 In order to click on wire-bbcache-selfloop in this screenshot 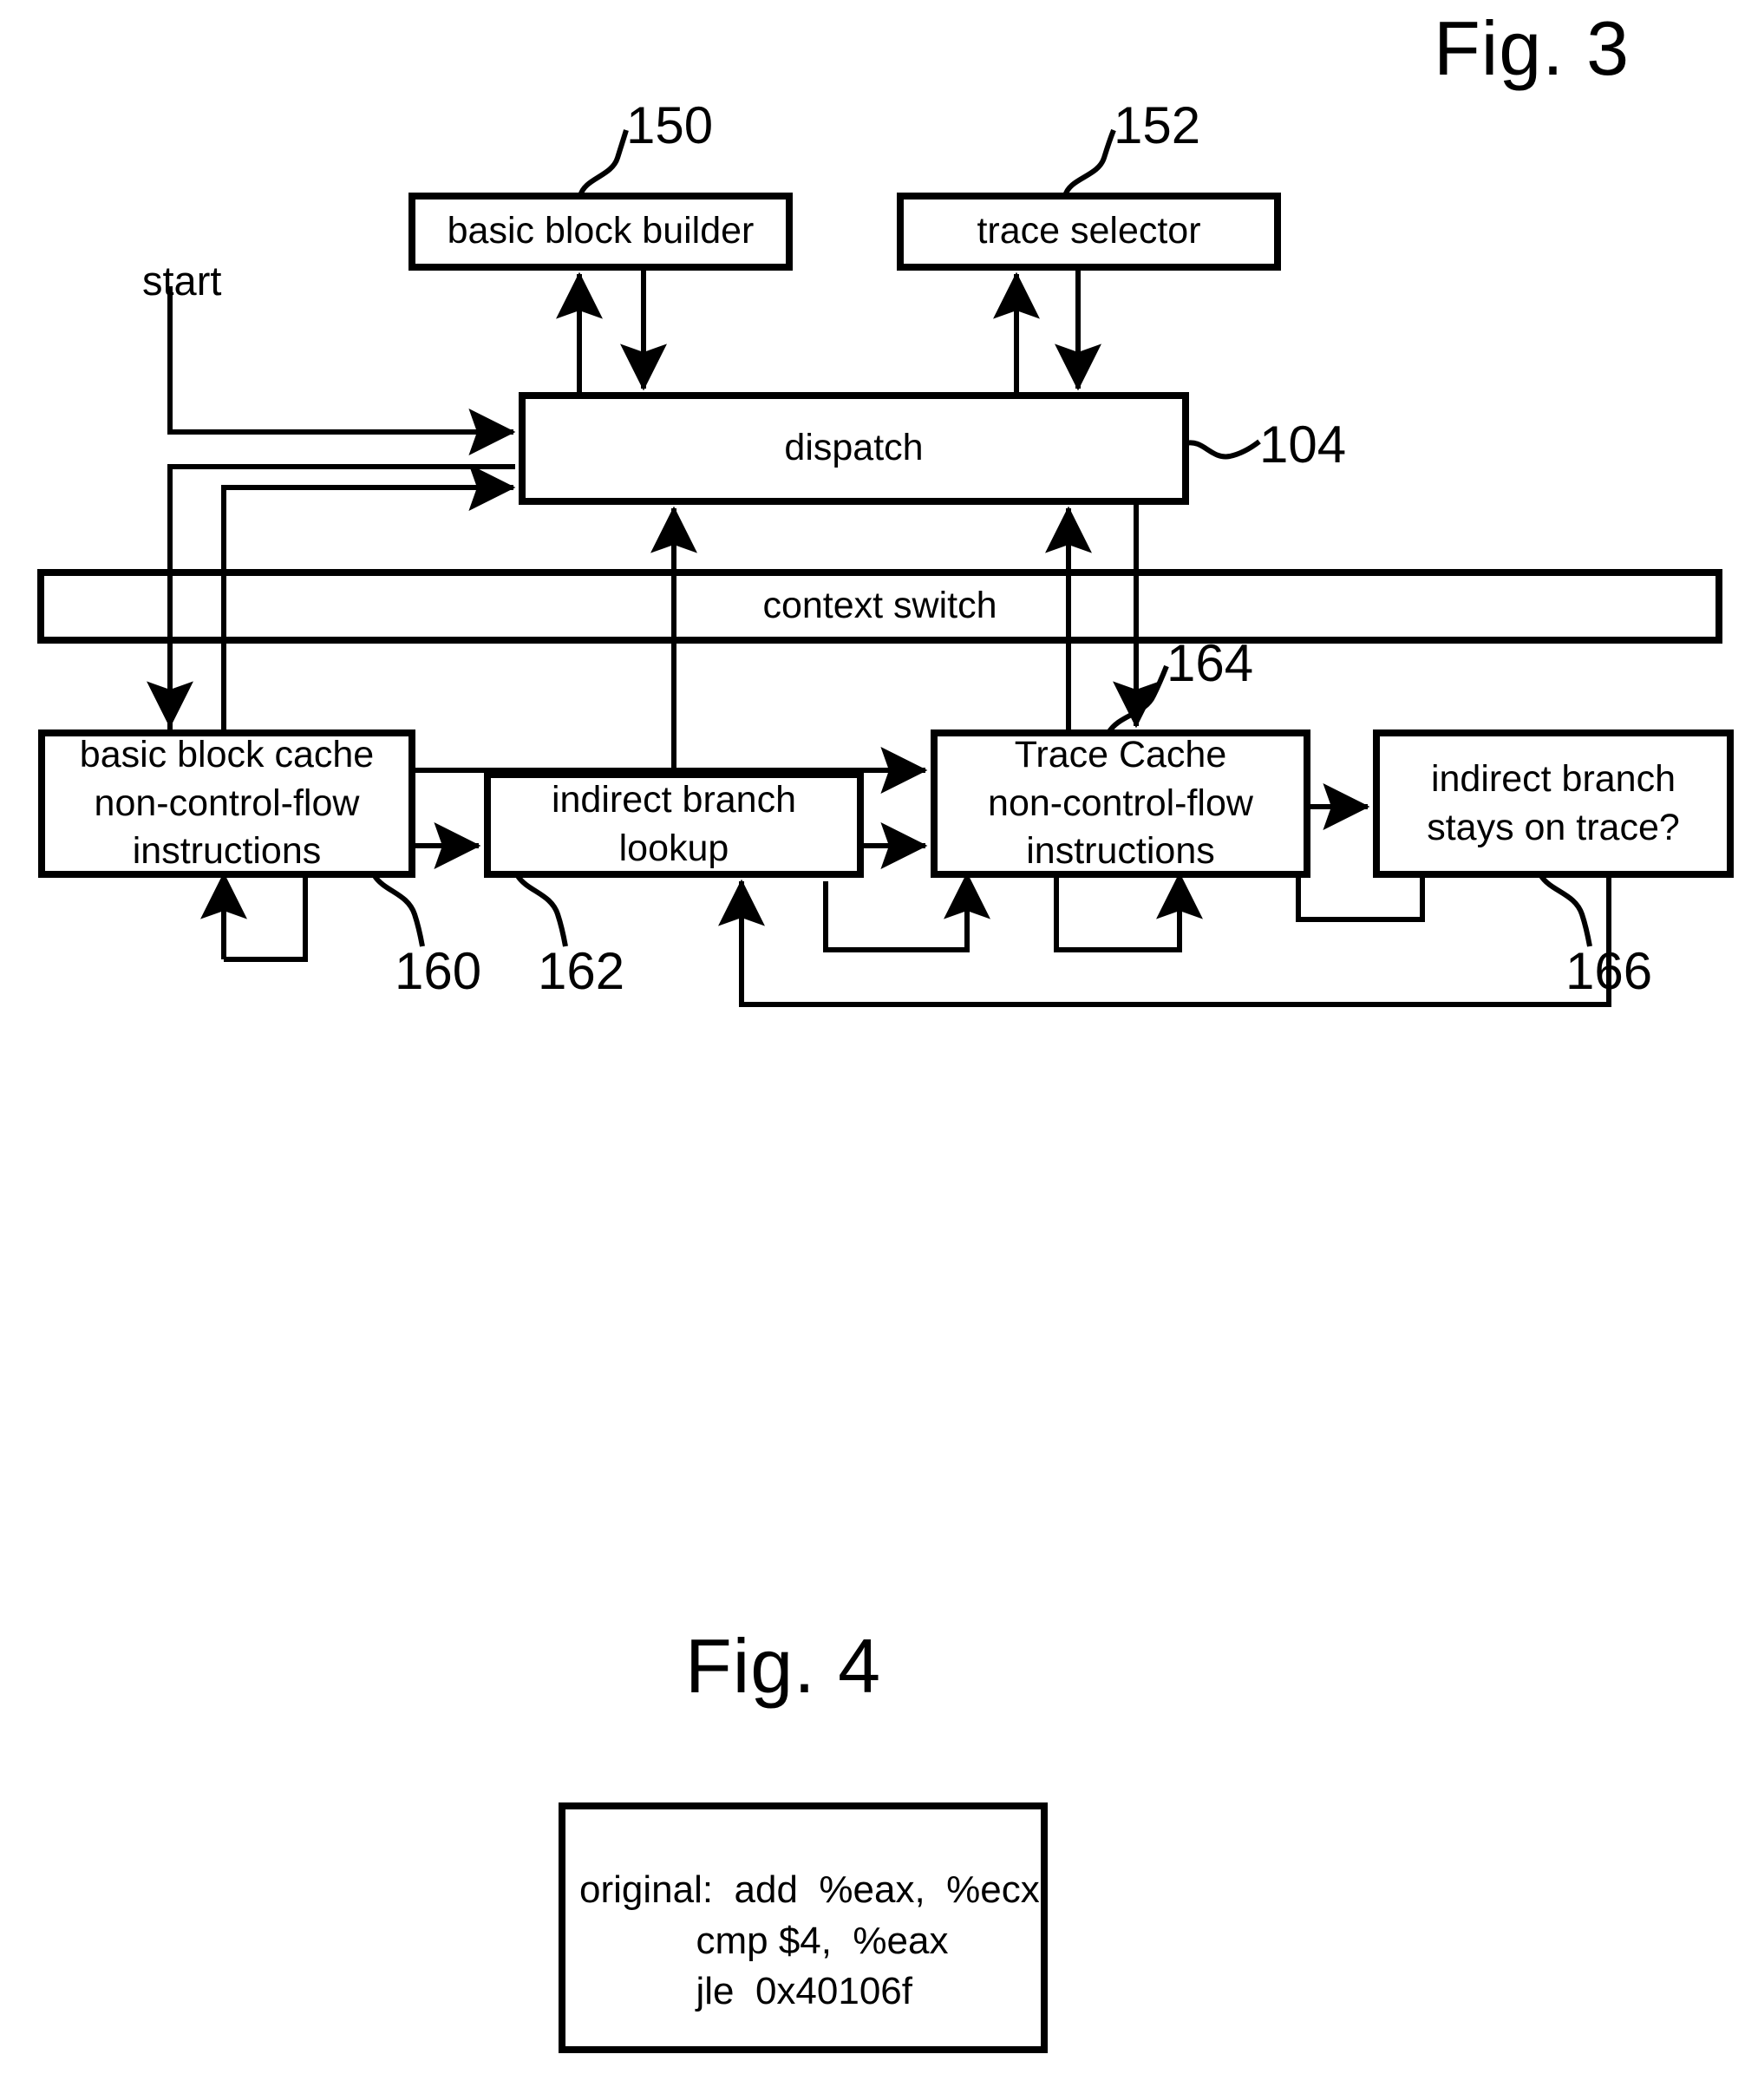, I will do `click(266, 918)`.